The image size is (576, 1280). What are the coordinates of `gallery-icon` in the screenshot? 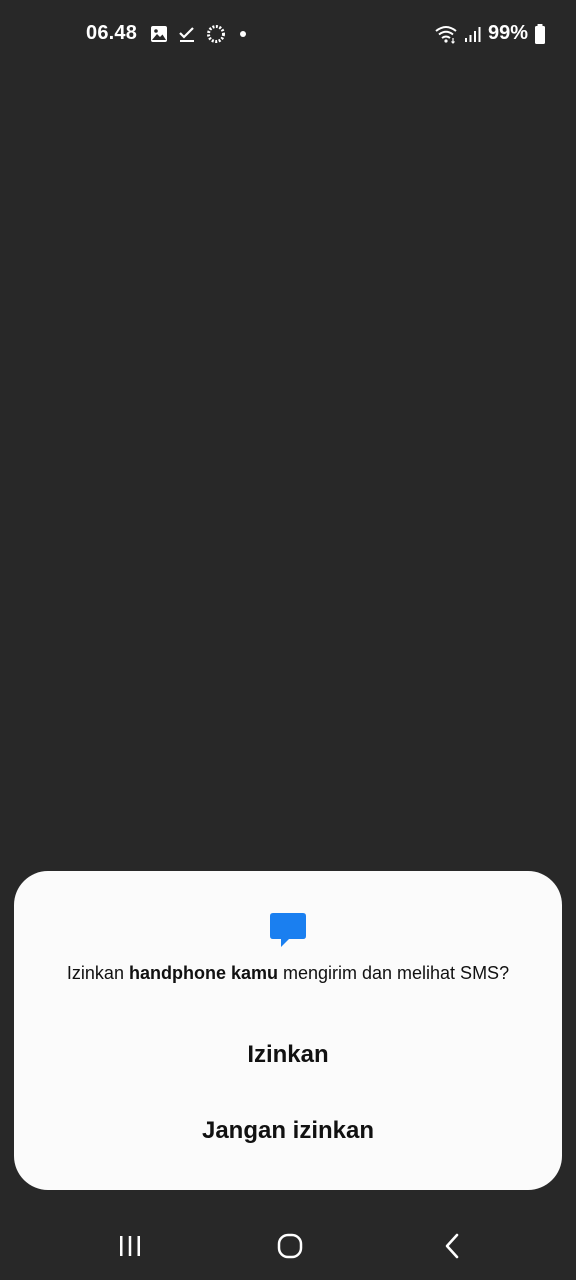 It's located at (159, 34).